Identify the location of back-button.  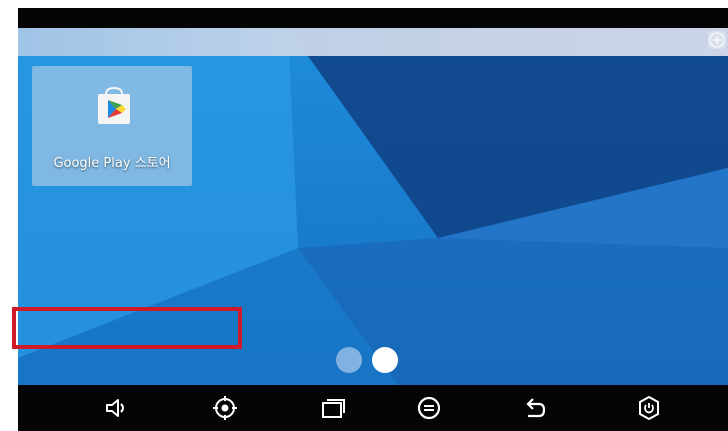
(535, 408).